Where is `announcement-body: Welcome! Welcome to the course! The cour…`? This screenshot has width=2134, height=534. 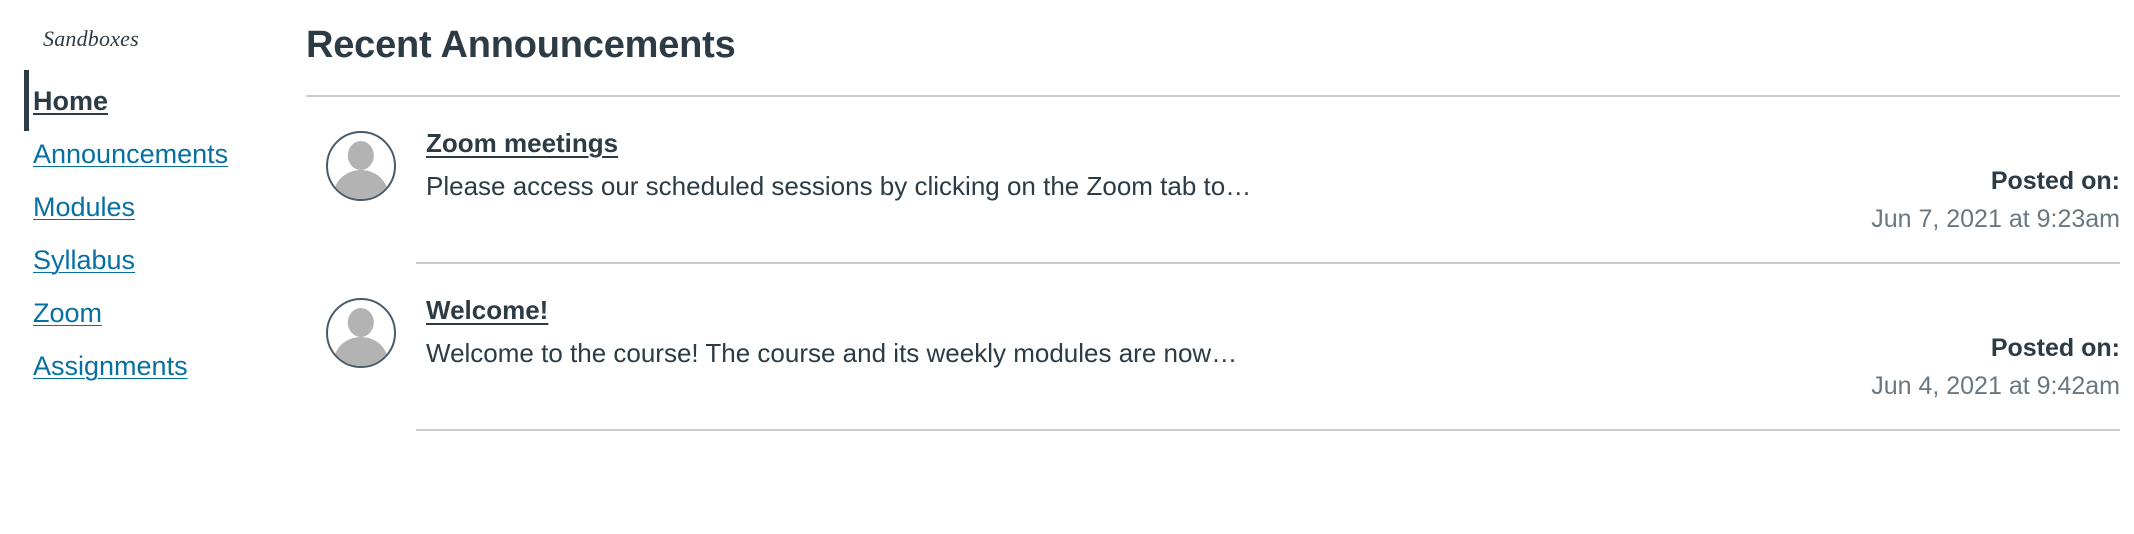 announcement-body: Welcome! Welcome to the course! The cour… is located at coordinates (1103, 332).